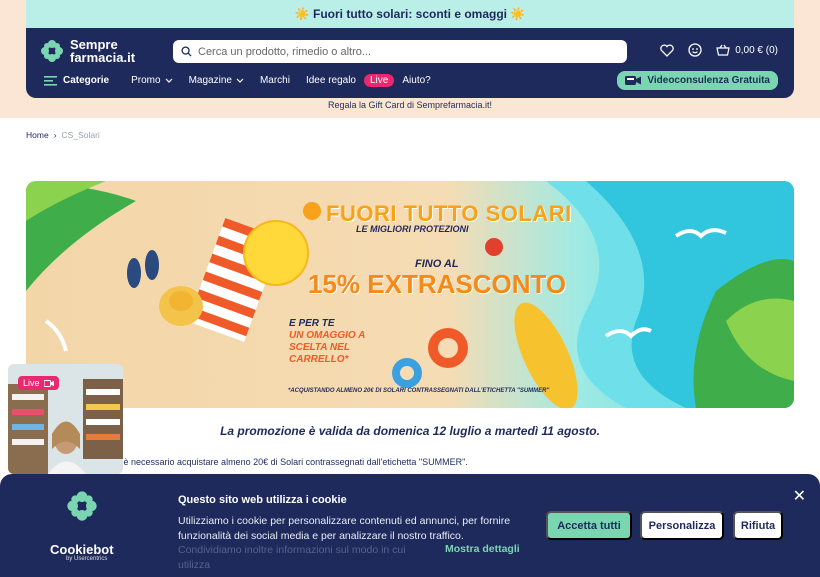 Image resolution: width=820 pixels, height=577 pixels. Describe the element at coordinates (723, 50) in the screenshot. I see `basket-icon` at that location.